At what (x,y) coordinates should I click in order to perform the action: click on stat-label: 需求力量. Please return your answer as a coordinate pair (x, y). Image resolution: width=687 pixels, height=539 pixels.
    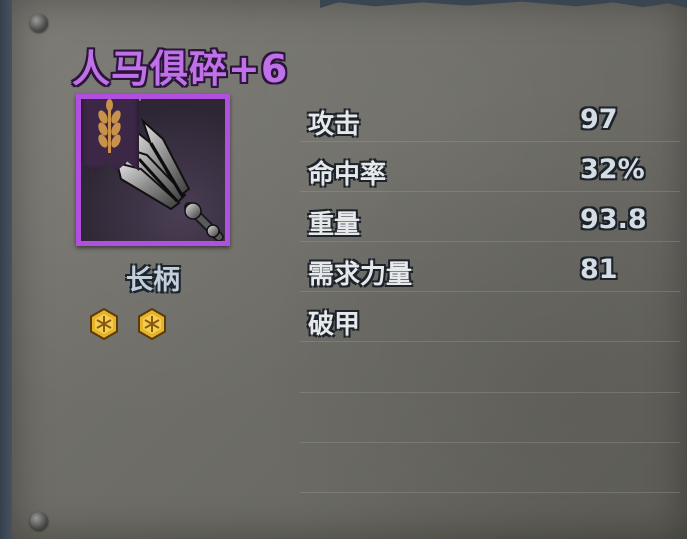
    Looking at the image, I should click on (360, 275).